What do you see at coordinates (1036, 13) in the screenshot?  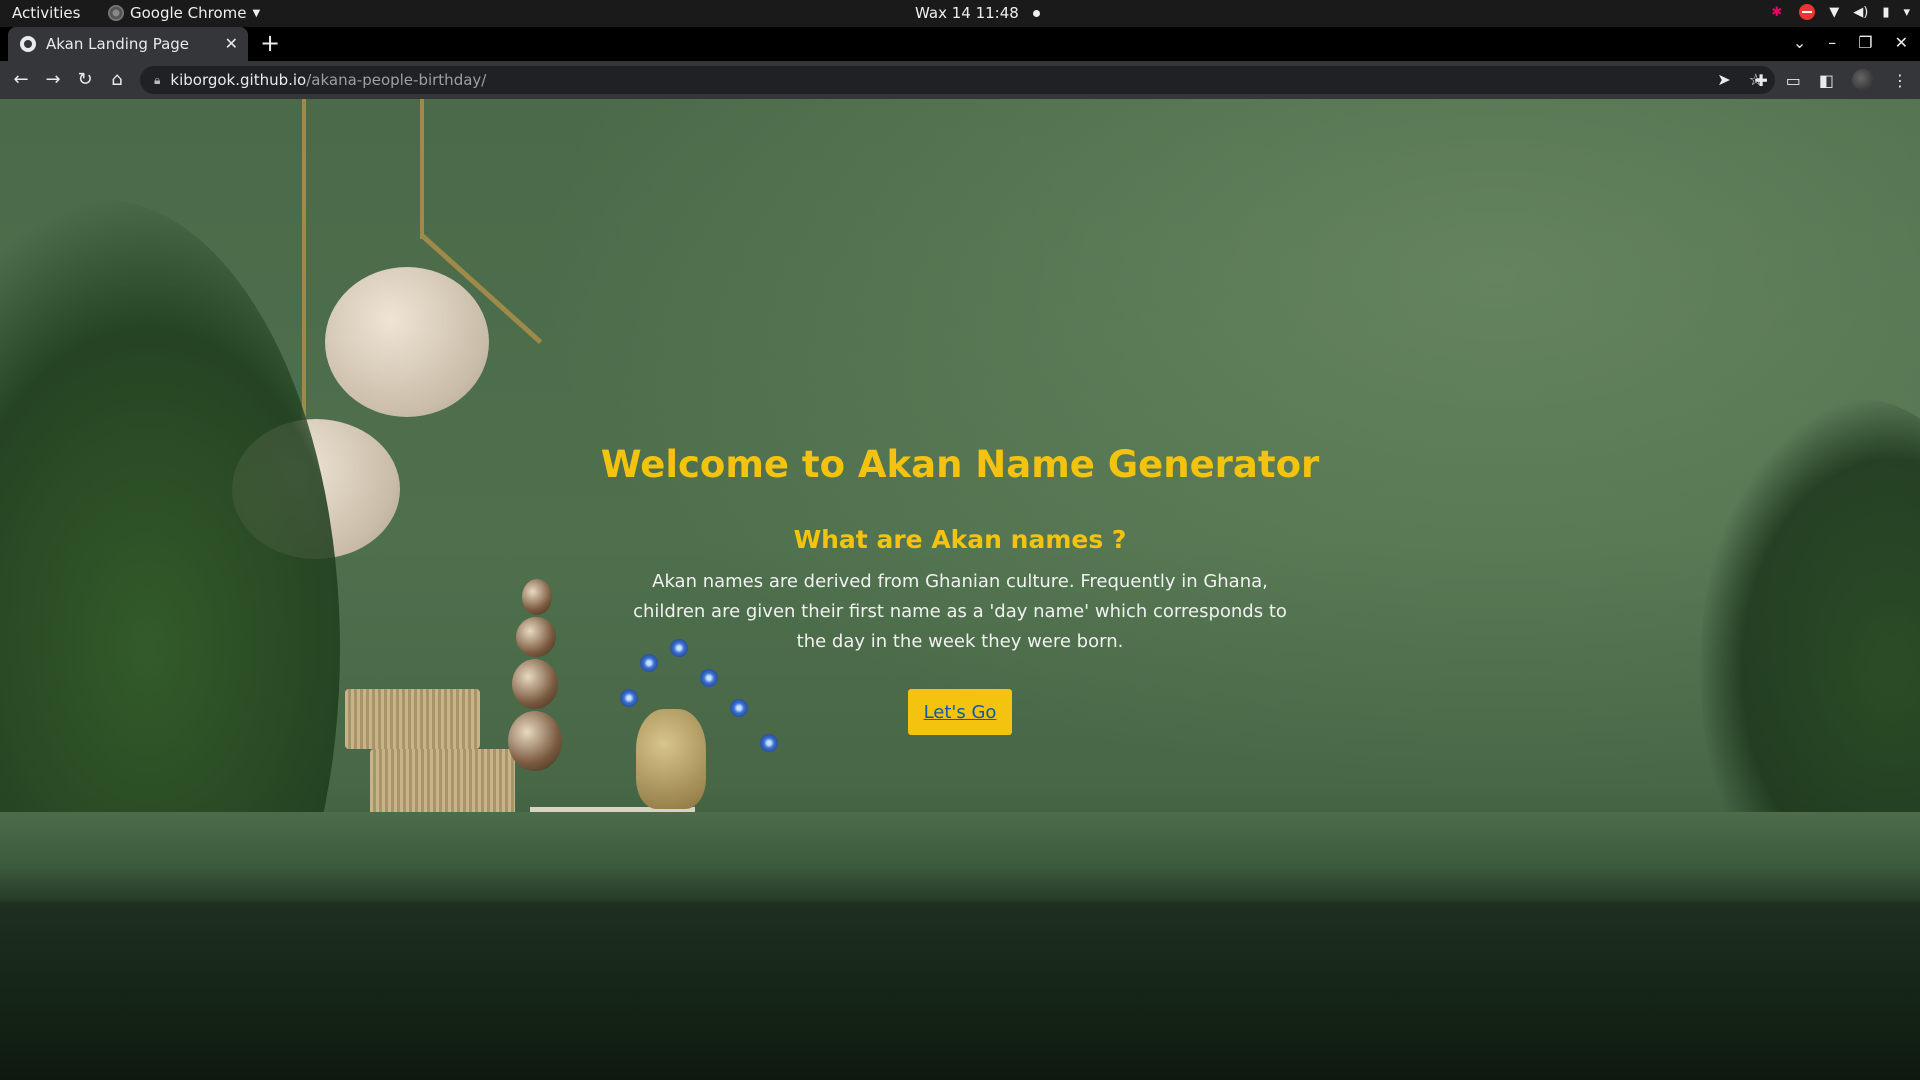 I see `notification-dot-icon` at bounding box center [1036, 13].